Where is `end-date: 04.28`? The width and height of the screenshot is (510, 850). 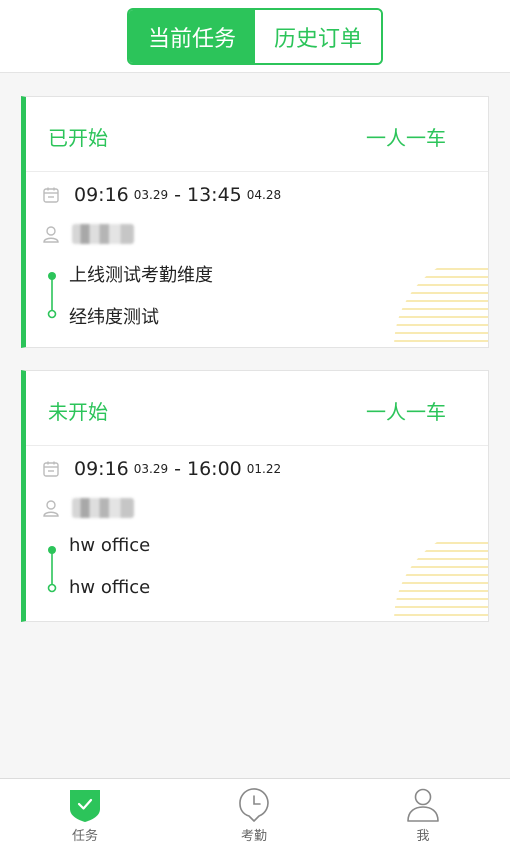
end-date: 04.28 is located at coordinates (264, 195).